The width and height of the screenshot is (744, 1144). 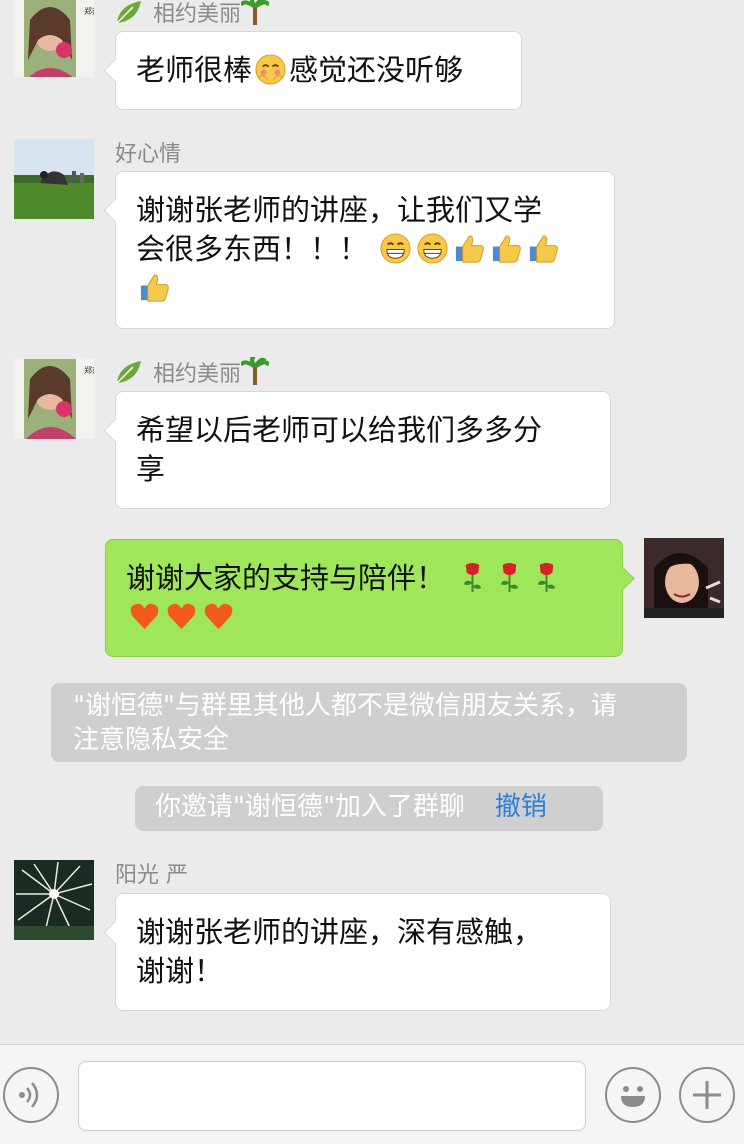 I want to click on message-bubble: 谢谢张老师的讲座，深有感触， 谢谢！, so click(x=363, y=952).